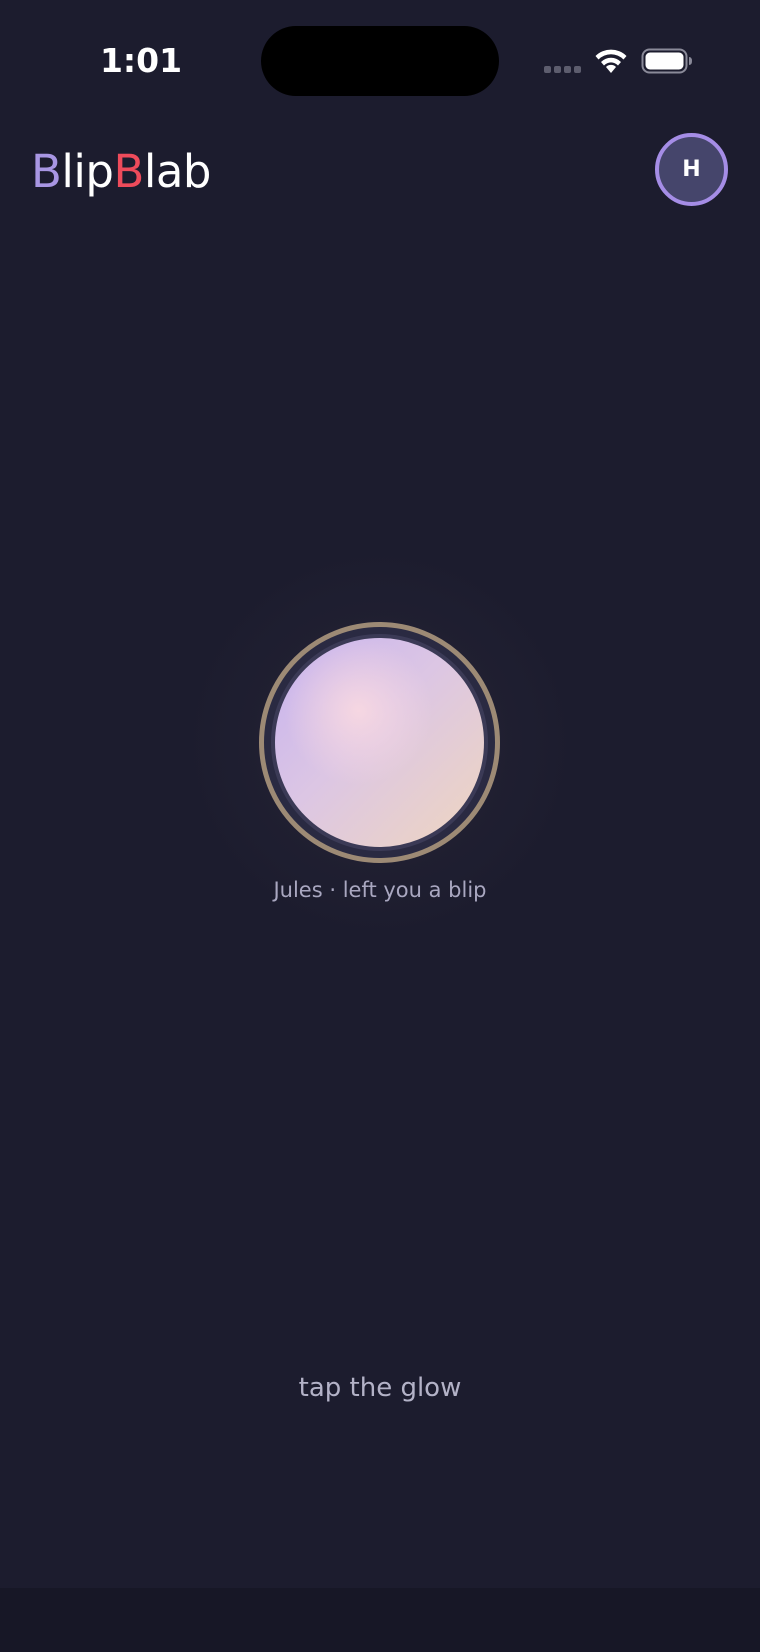 The height and width of the screenshot is (1652, 760). I want to click on app-logo: BlipBlab, so click(121, 172).